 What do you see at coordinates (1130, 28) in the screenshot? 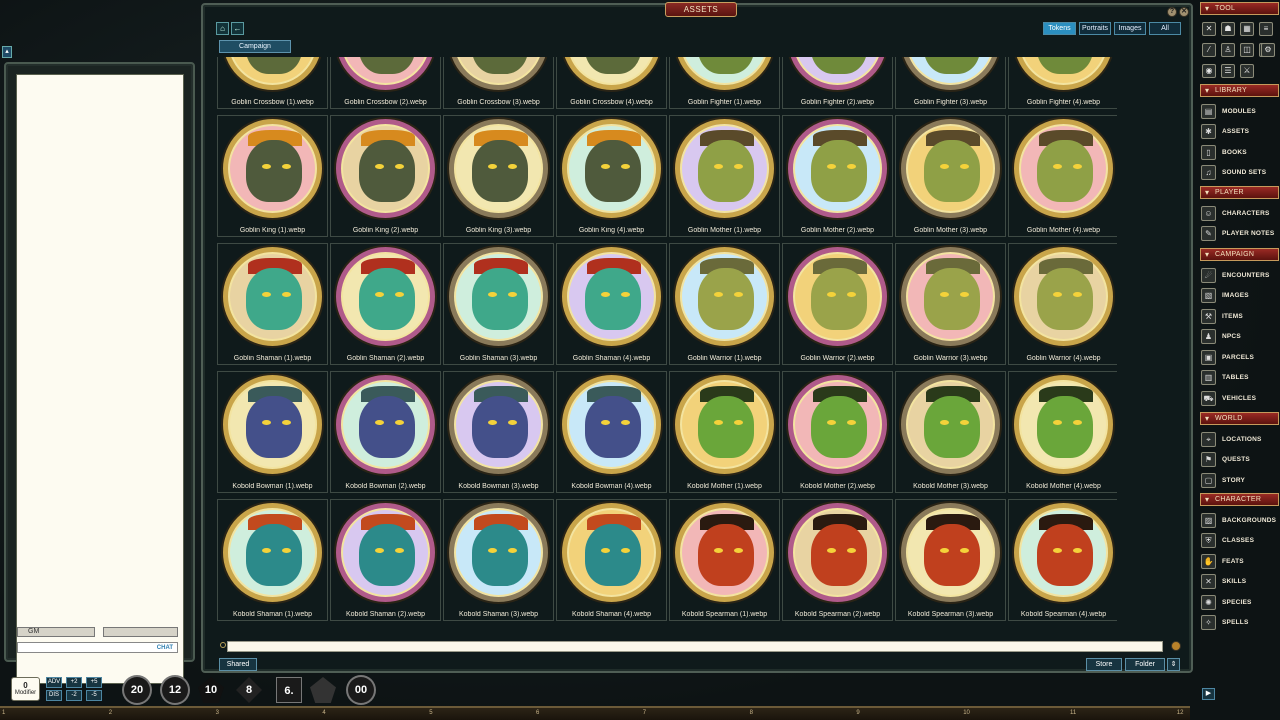
I see `filter-images: Images` at bounding box center [1130, 28].